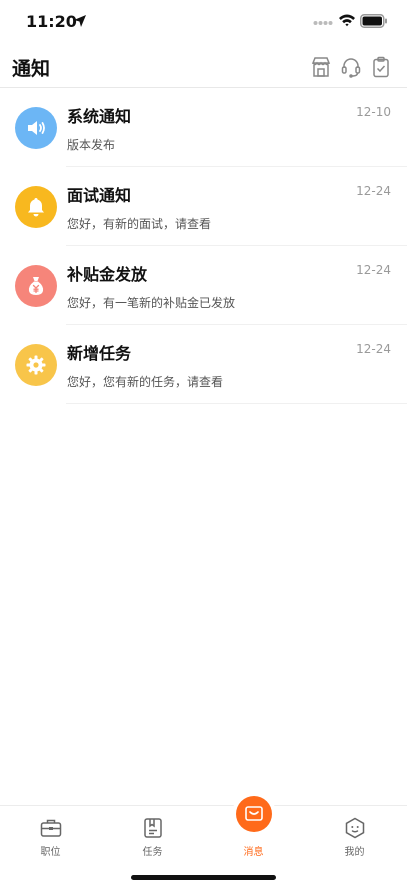 Image resolution: width=407 pixels, height=889 pixels. Describe the element at coordinates (373, 112) in the screenshot. I see `notification-date: 12-10` at that location.